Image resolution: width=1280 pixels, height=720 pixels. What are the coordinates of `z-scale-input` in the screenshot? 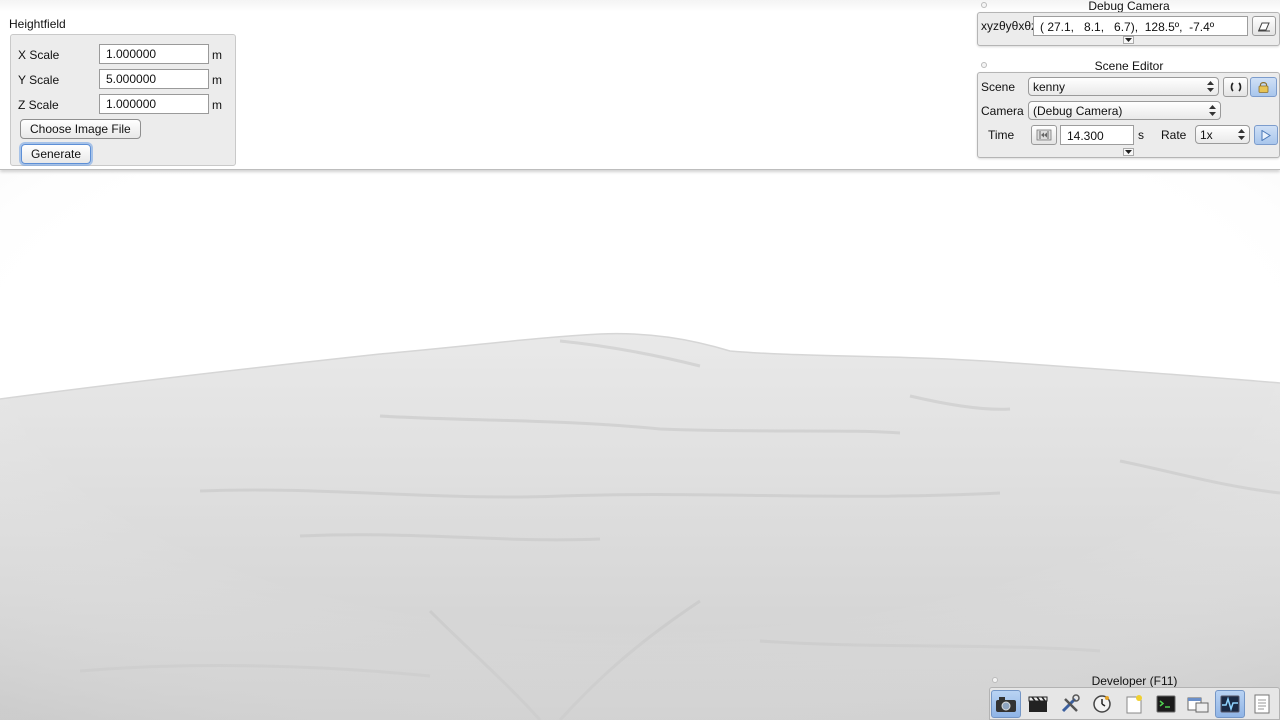 It's located at (154, 104).